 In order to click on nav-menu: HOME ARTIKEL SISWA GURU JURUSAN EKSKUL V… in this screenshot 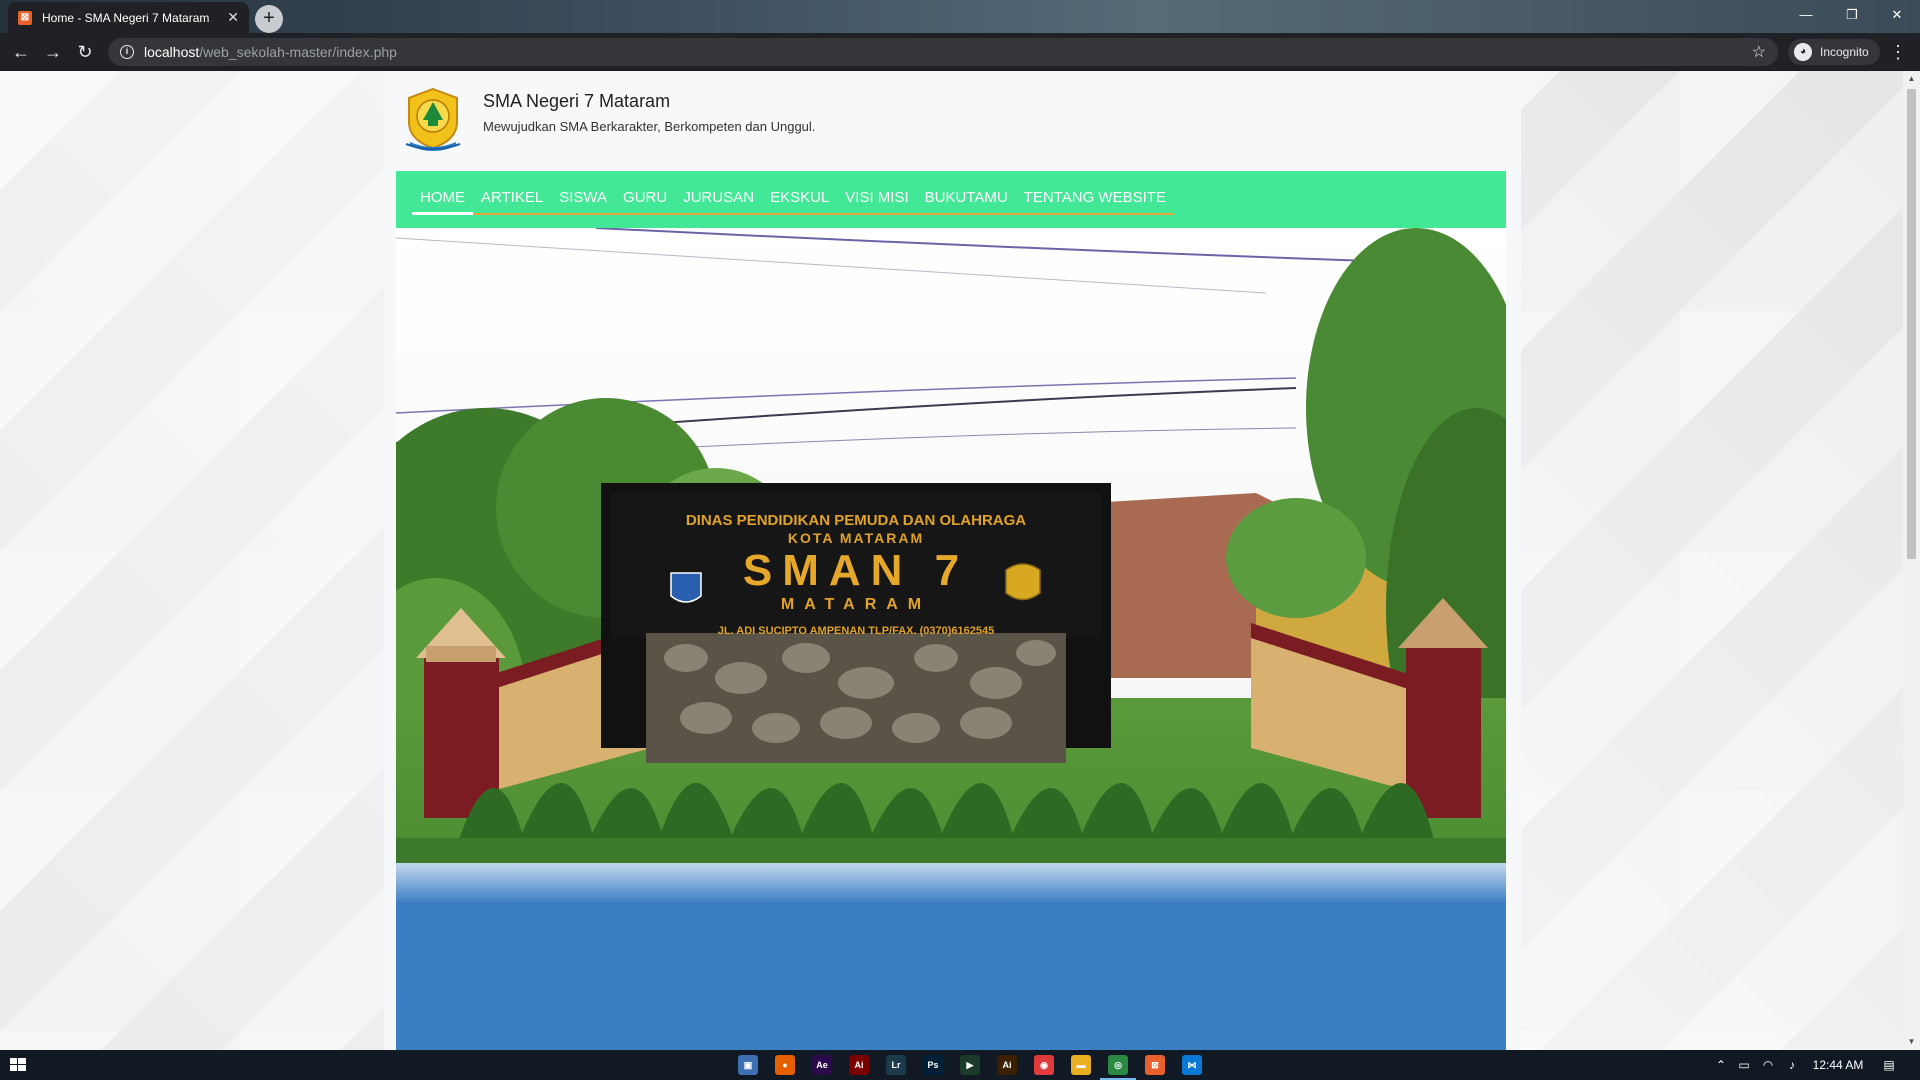, I will do `click(793, 197)`.